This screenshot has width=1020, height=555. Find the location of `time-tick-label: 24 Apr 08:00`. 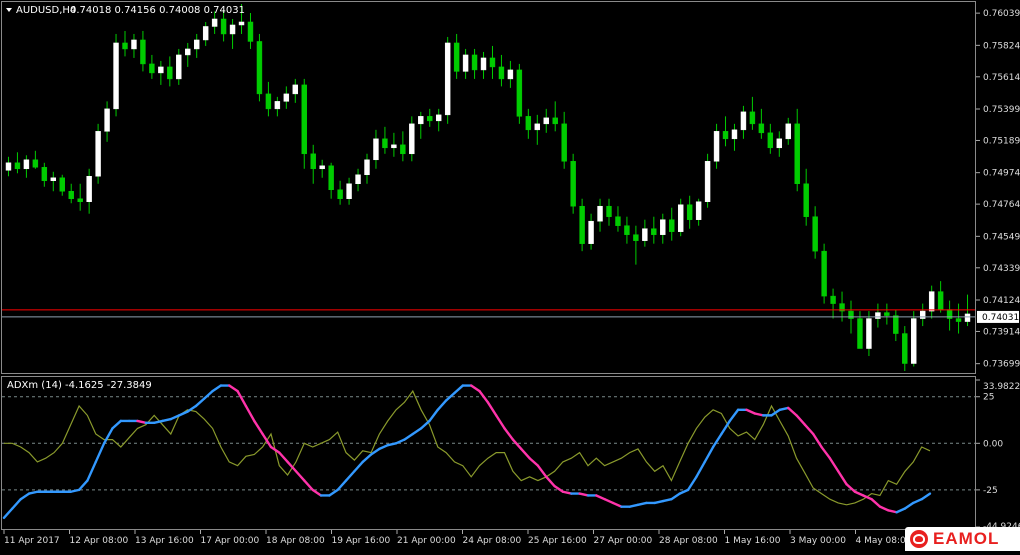

time-tick-label: 24 Apr 08:00 is located at coordinates (492, 541).